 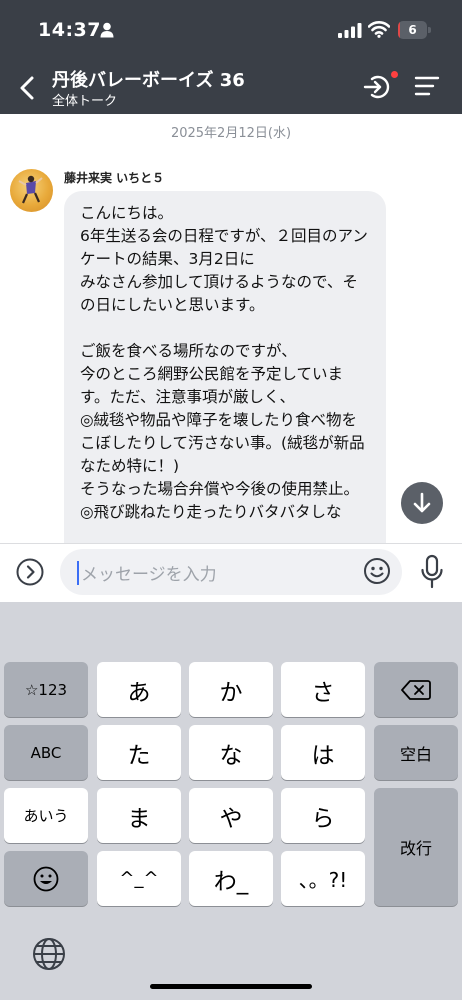 What do you see at coordinates (394, 74) in the screenshot?
I see `notification-dot` at bounding box center [394, 74].